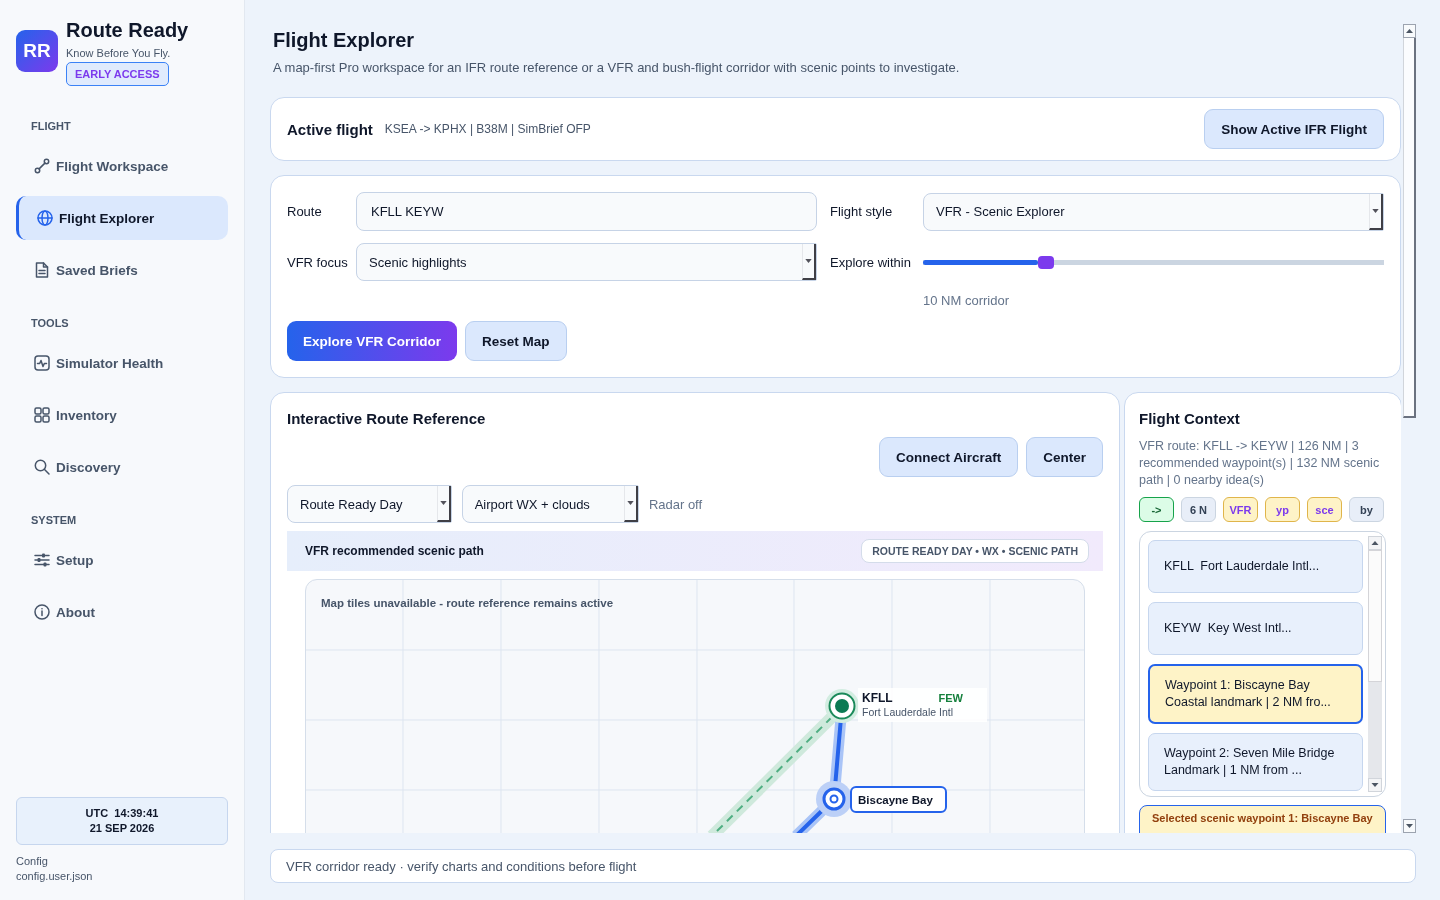  What do you see at coordinates (1240, 509) in the screenshot?
I see `summary-chip: VFR` at bounding box center [1240, 509].